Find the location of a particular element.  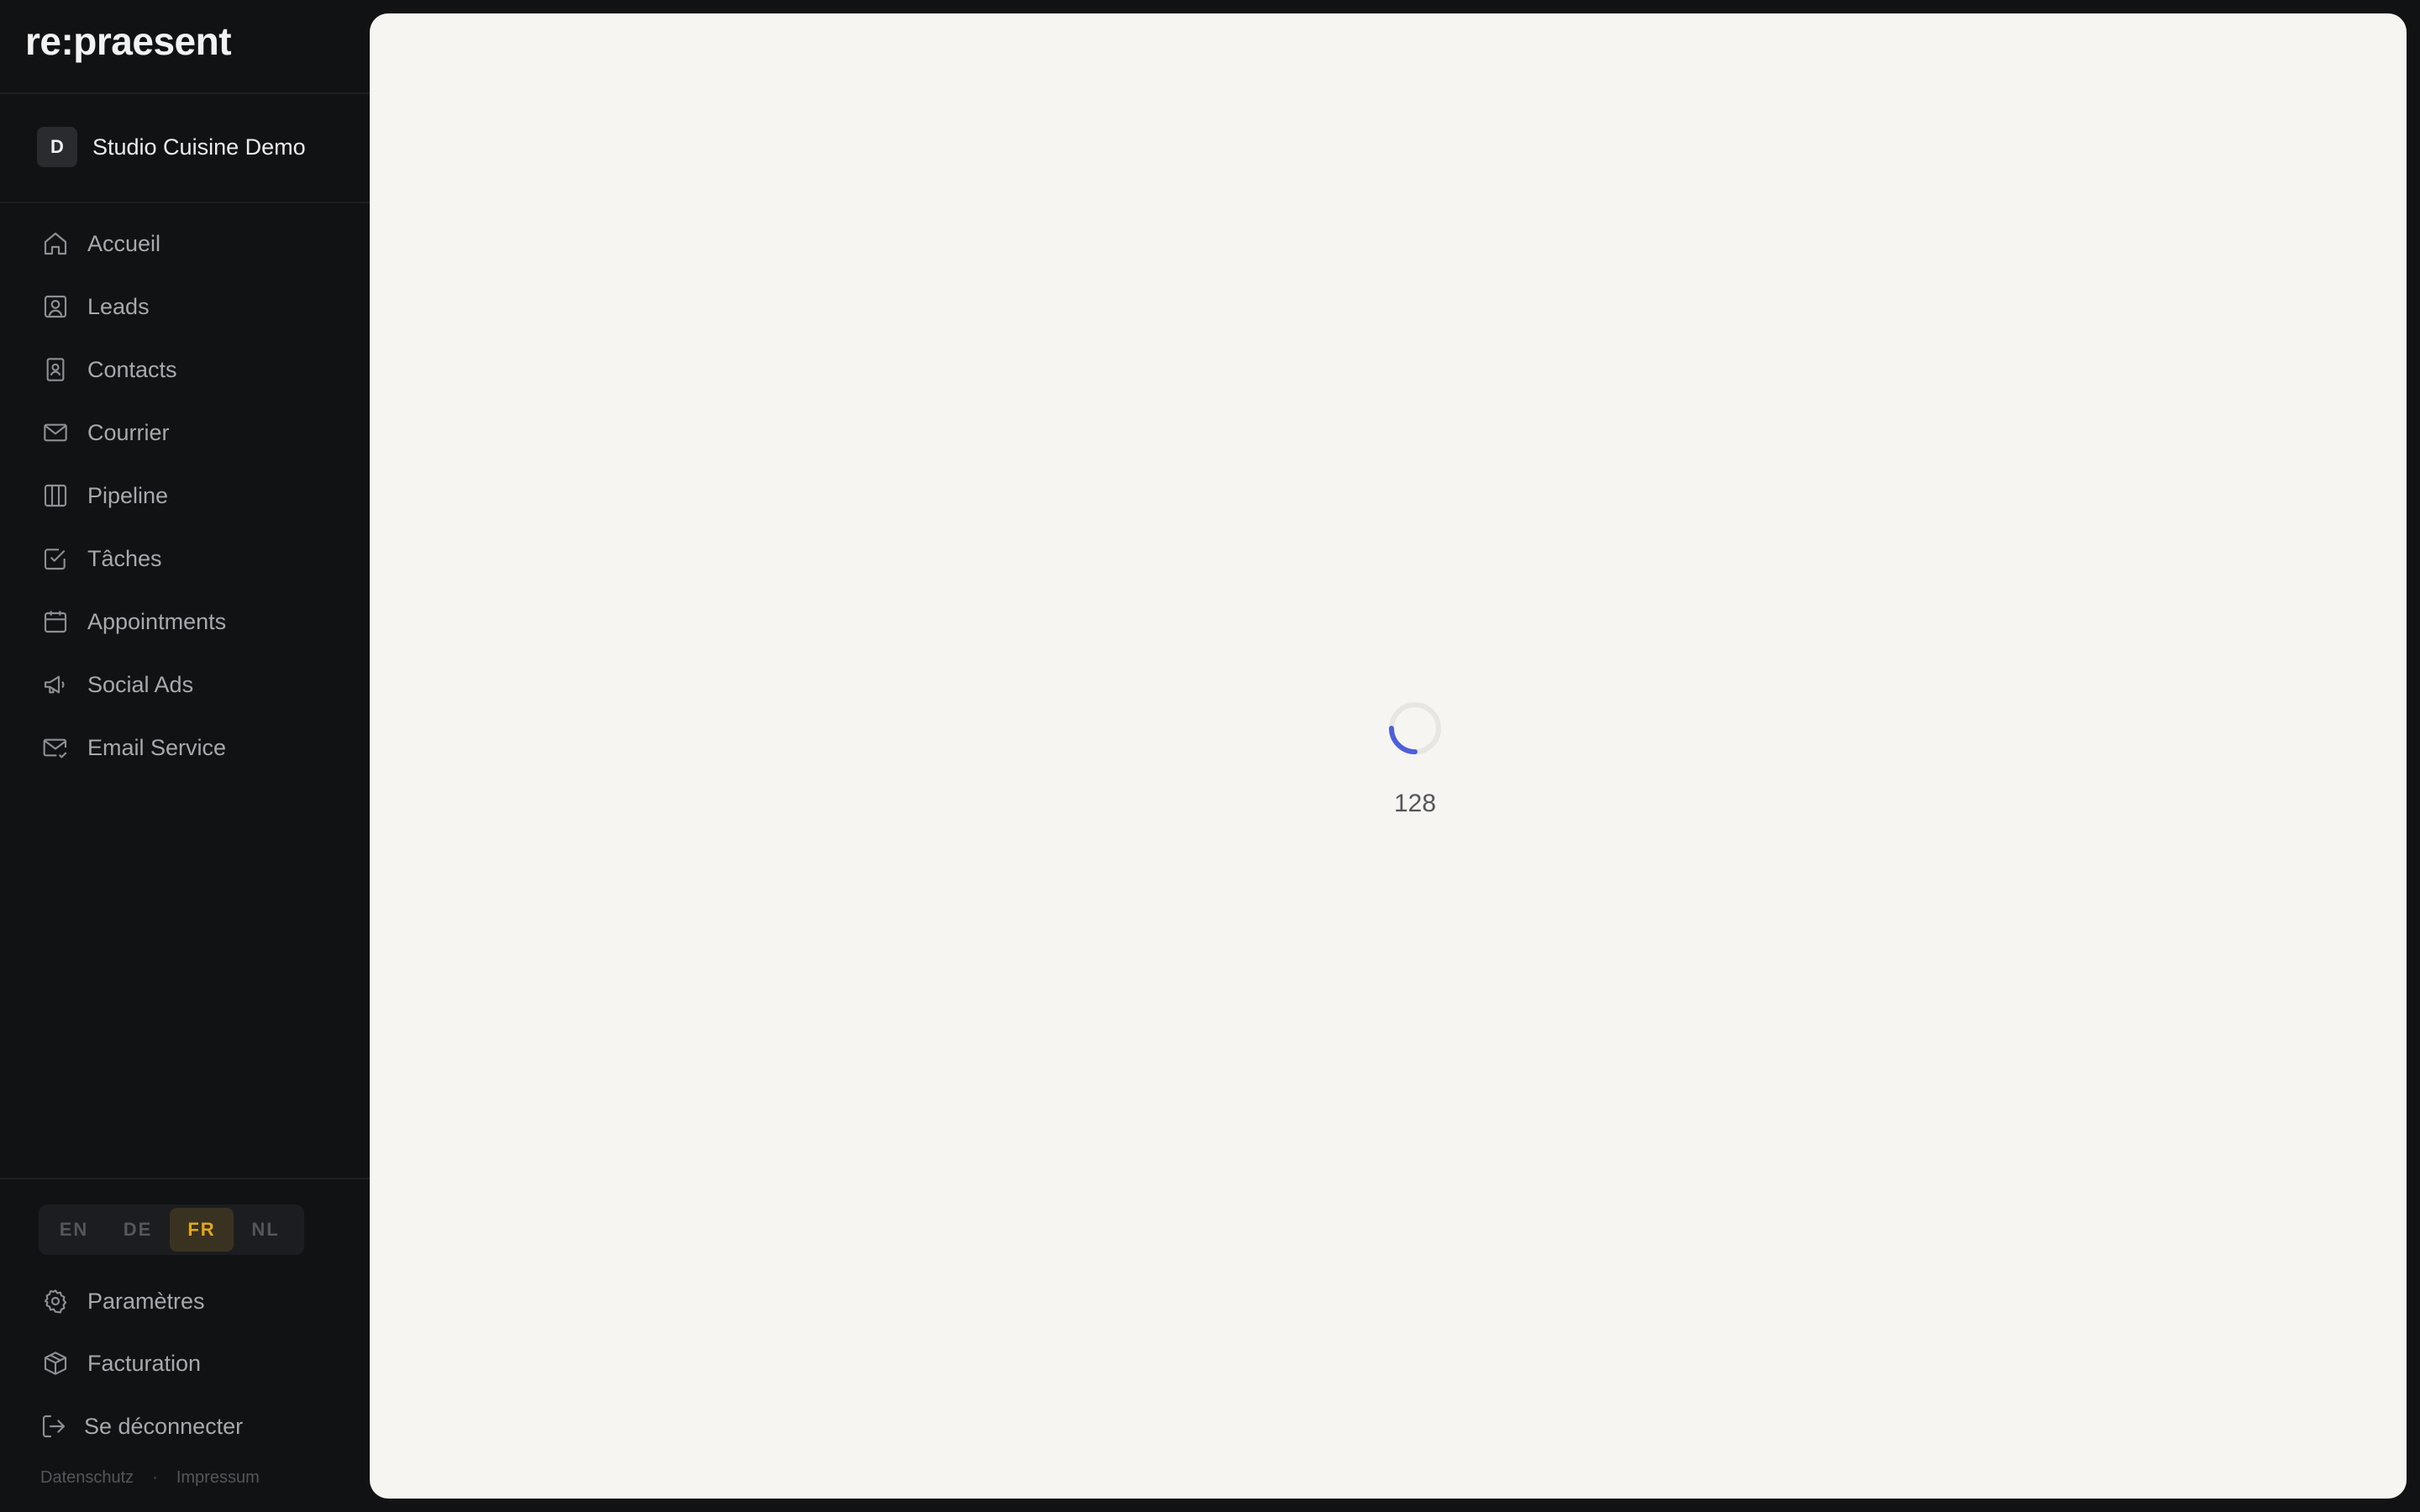

nav-label: Facturation is located at coordinates (144, 1363).